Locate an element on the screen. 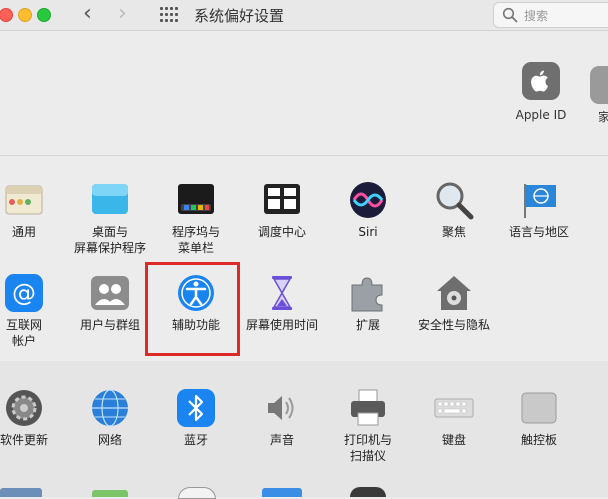  spotlight-magnifier-icon is located at coordinates (454, 200).